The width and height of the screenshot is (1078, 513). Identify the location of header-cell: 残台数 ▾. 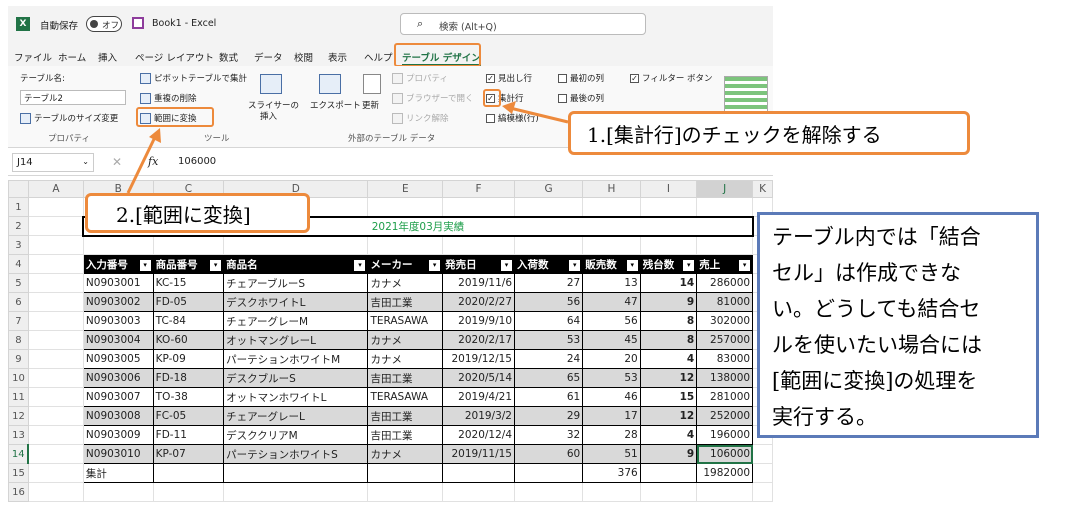
(668, 264).